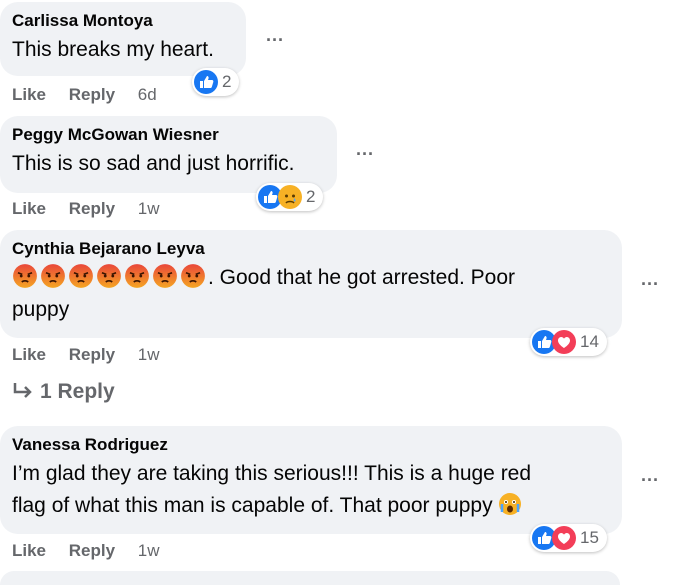  Describe the element at coordinates (510, 504) in the screenshot. I see `crying-emoji-icon` at that location.